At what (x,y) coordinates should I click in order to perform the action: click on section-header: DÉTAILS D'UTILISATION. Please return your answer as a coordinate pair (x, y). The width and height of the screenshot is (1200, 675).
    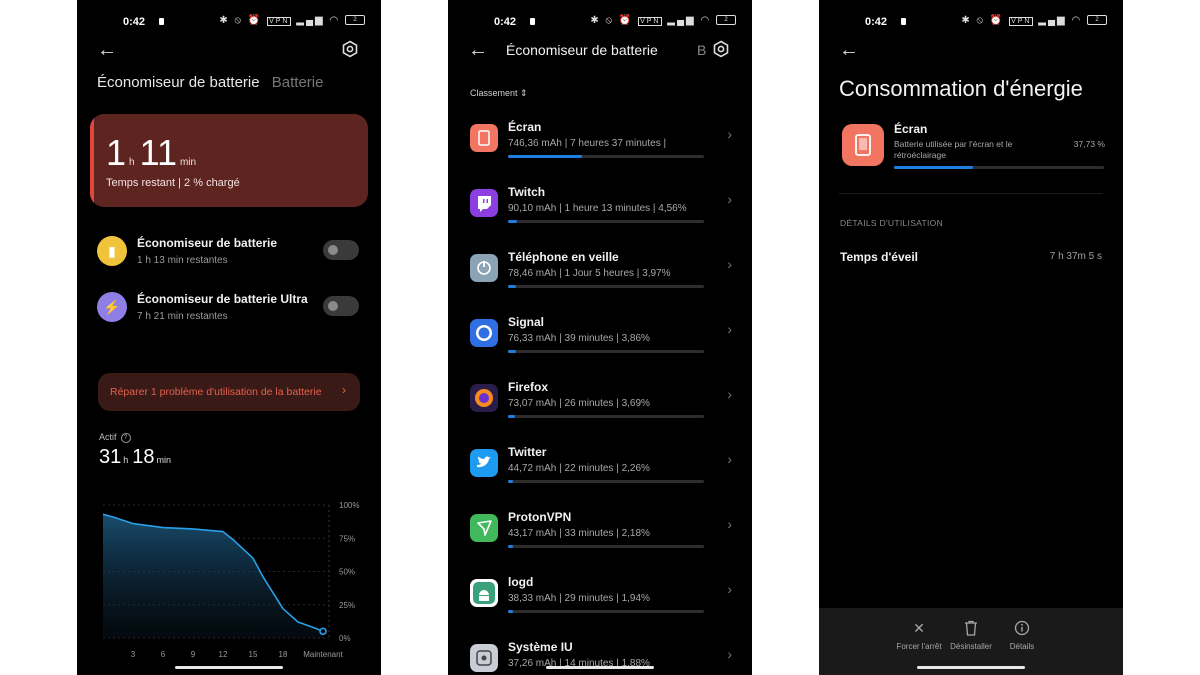
    Looking at the image, I should click on (892, 223).